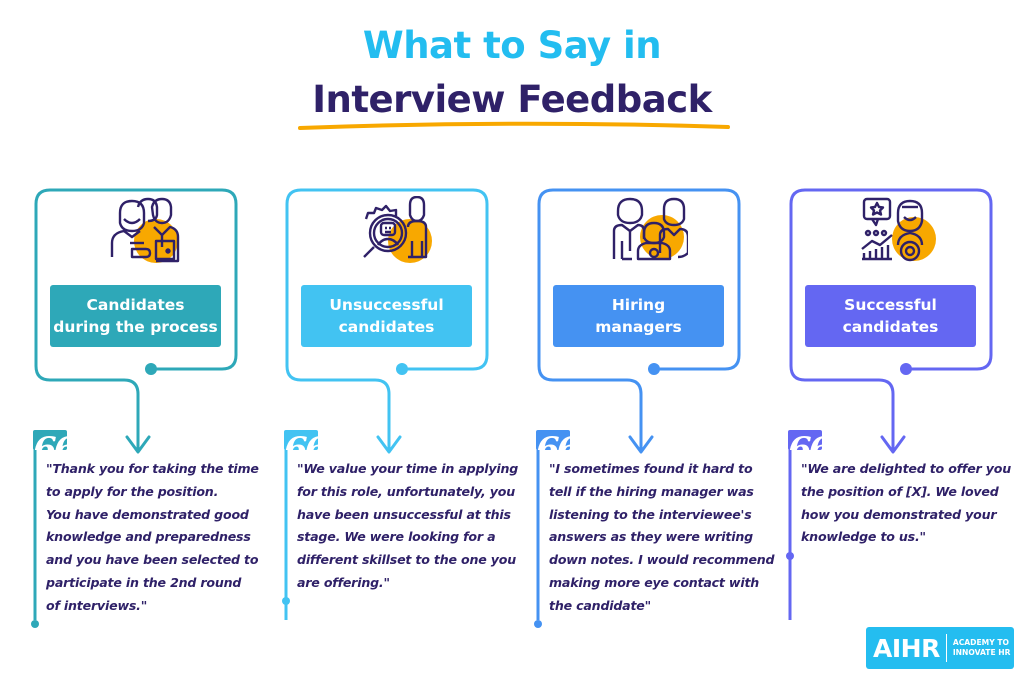 This screenshot has width=1024, height=680. I want to click on quote-line: "We value your time in applying, so click(408, 468).